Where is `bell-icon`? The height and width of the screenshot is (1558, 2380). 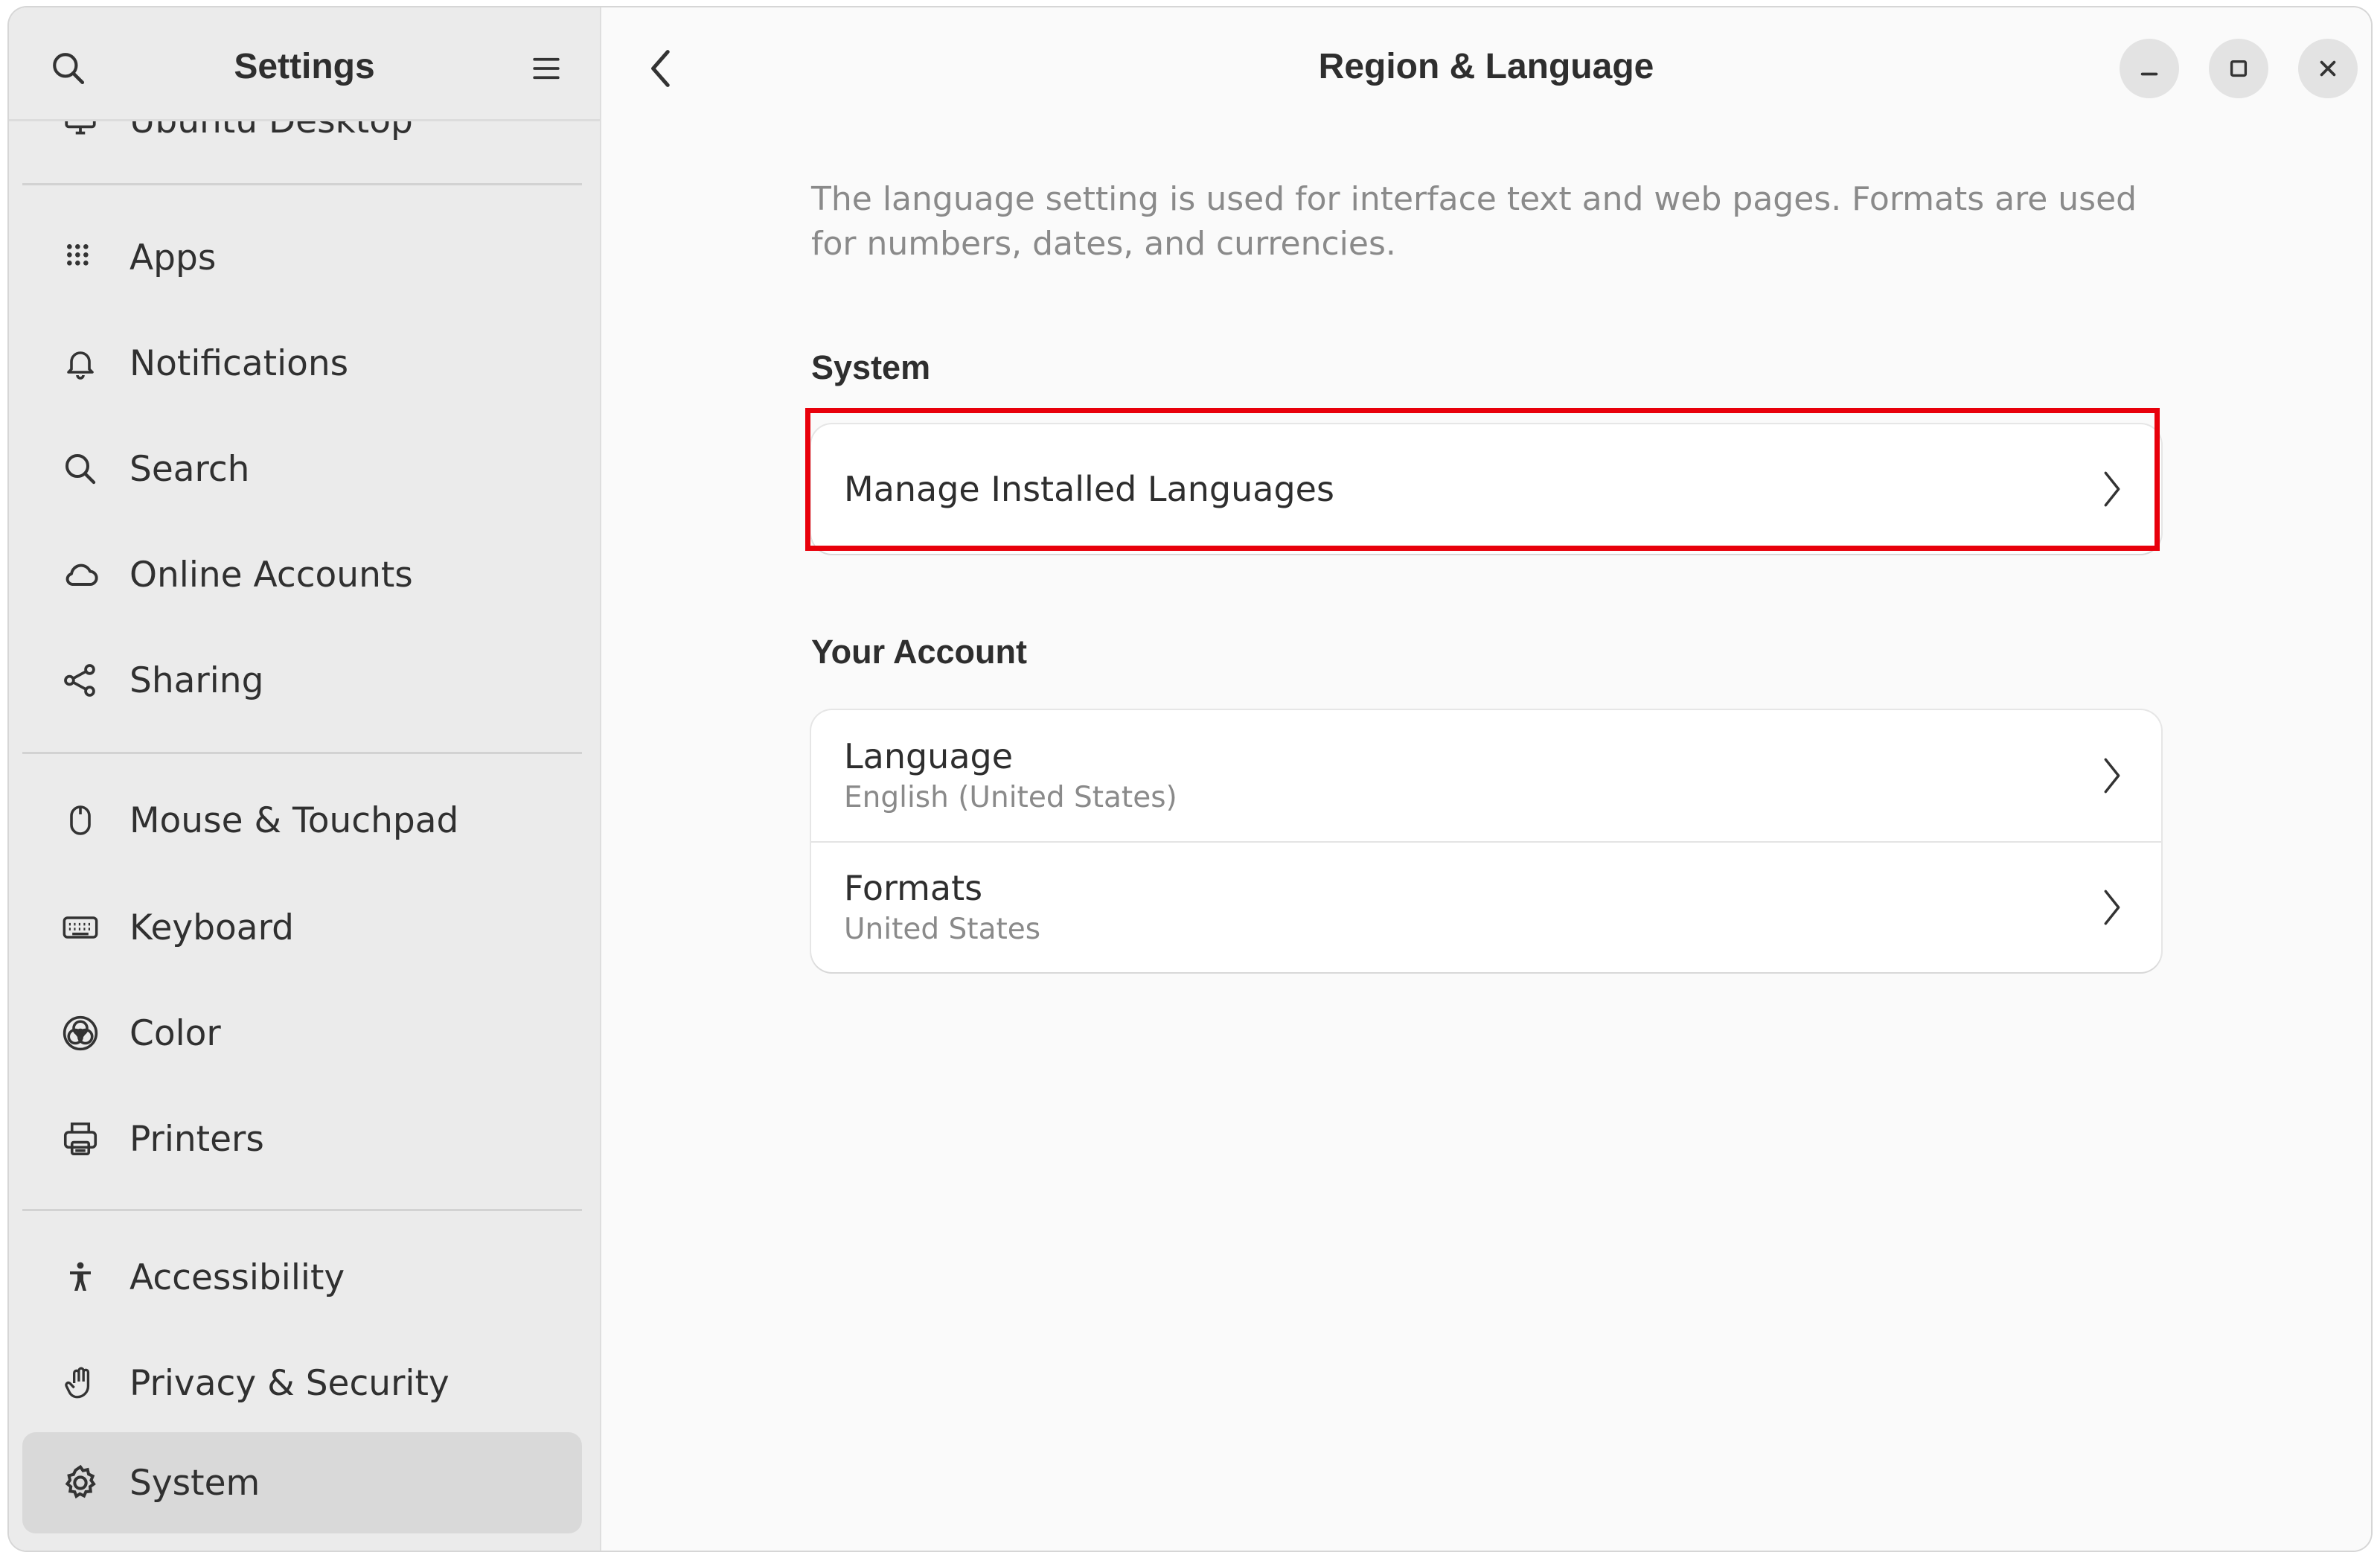
bell-icon is located at coordinates (80, 363).